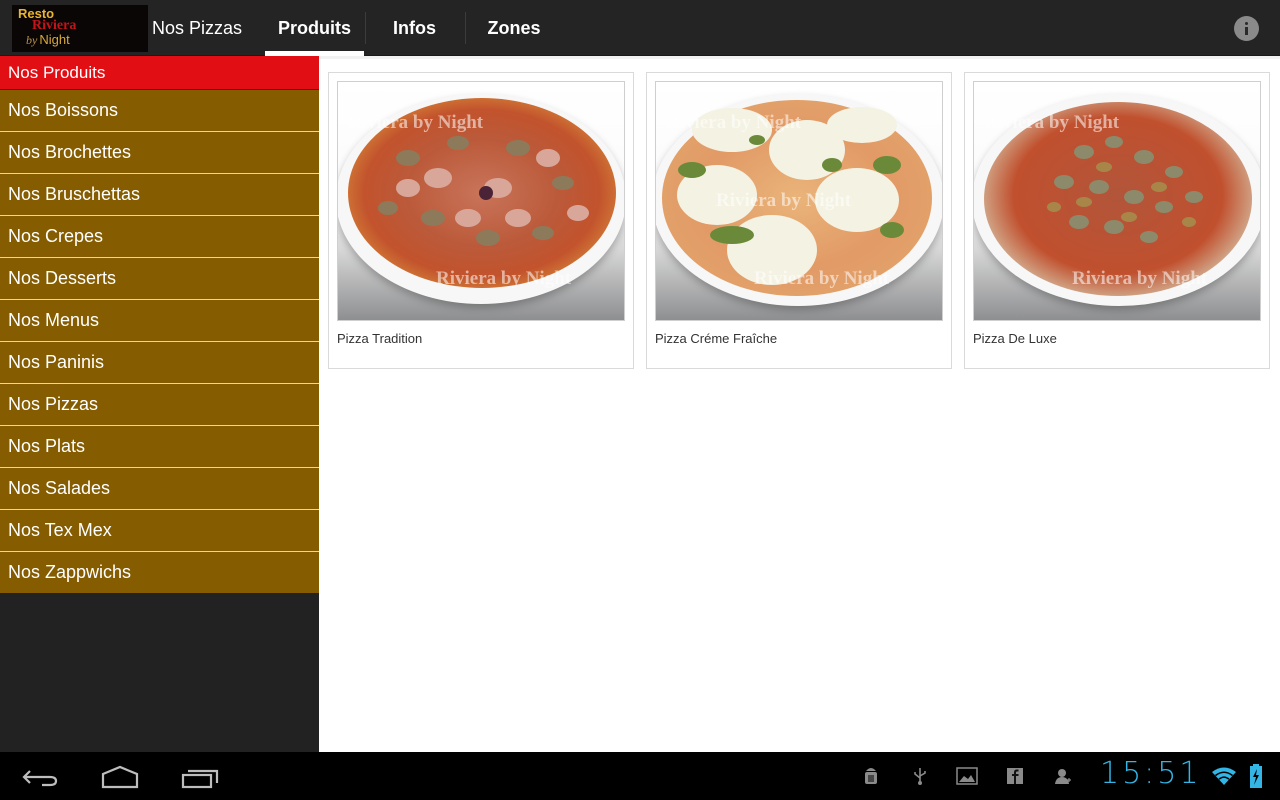 This screenshot has height=800, width=1280. What do you see at coordinates (380, 338) in the screenshot?
I see `product-name: Pizza Tradition` at bounding box center [380, 338].